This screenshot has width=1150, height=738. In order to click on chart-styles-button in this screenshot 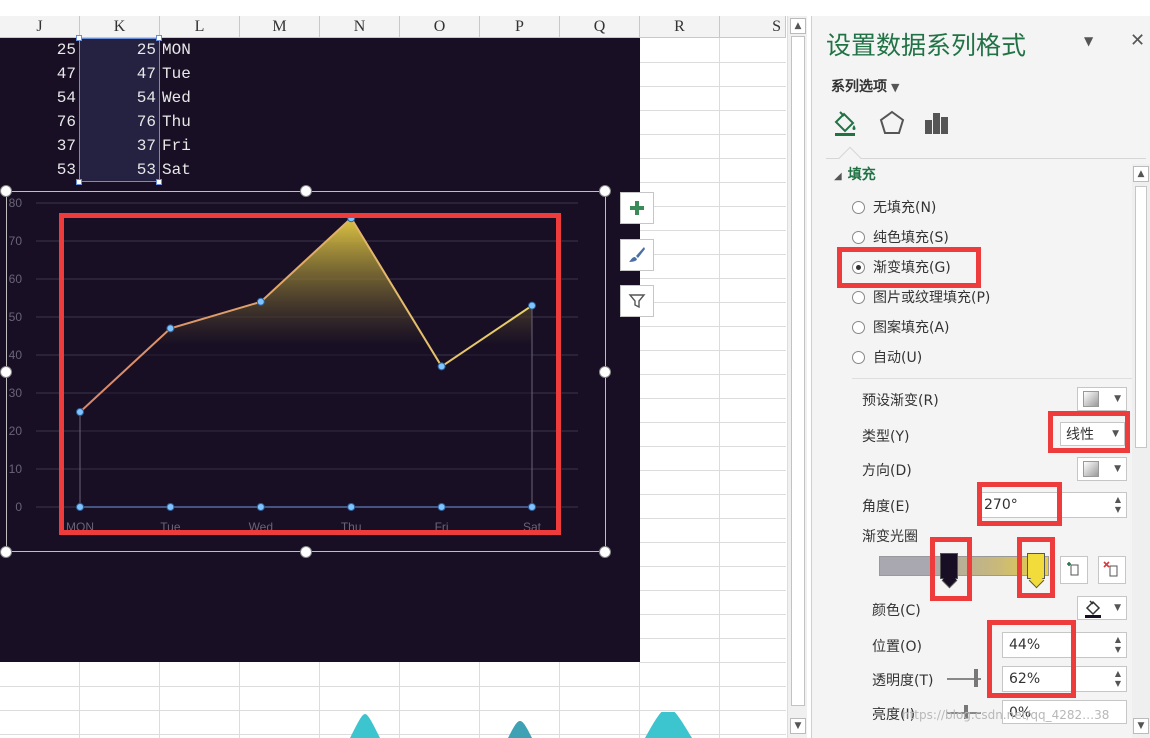, I will do `click(637, 255)`.